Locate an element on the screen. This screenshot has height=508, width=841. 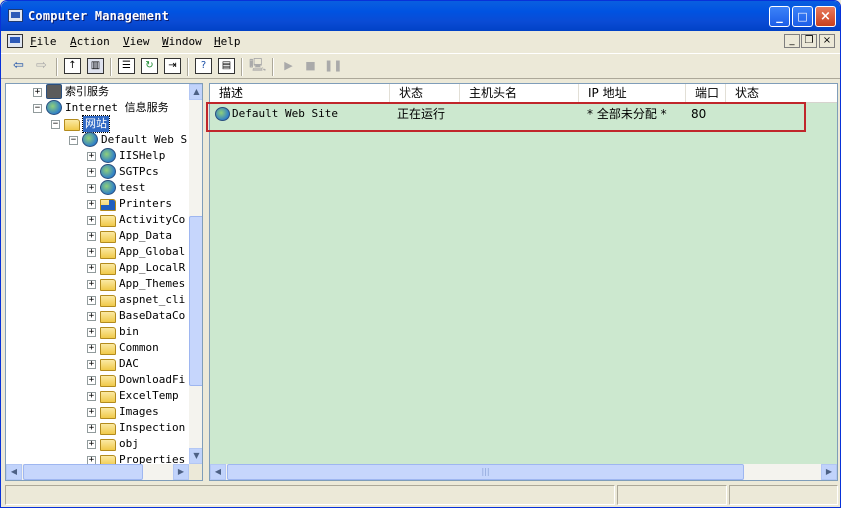
column-header-port: 端口 is located at coordinates (706, 93).